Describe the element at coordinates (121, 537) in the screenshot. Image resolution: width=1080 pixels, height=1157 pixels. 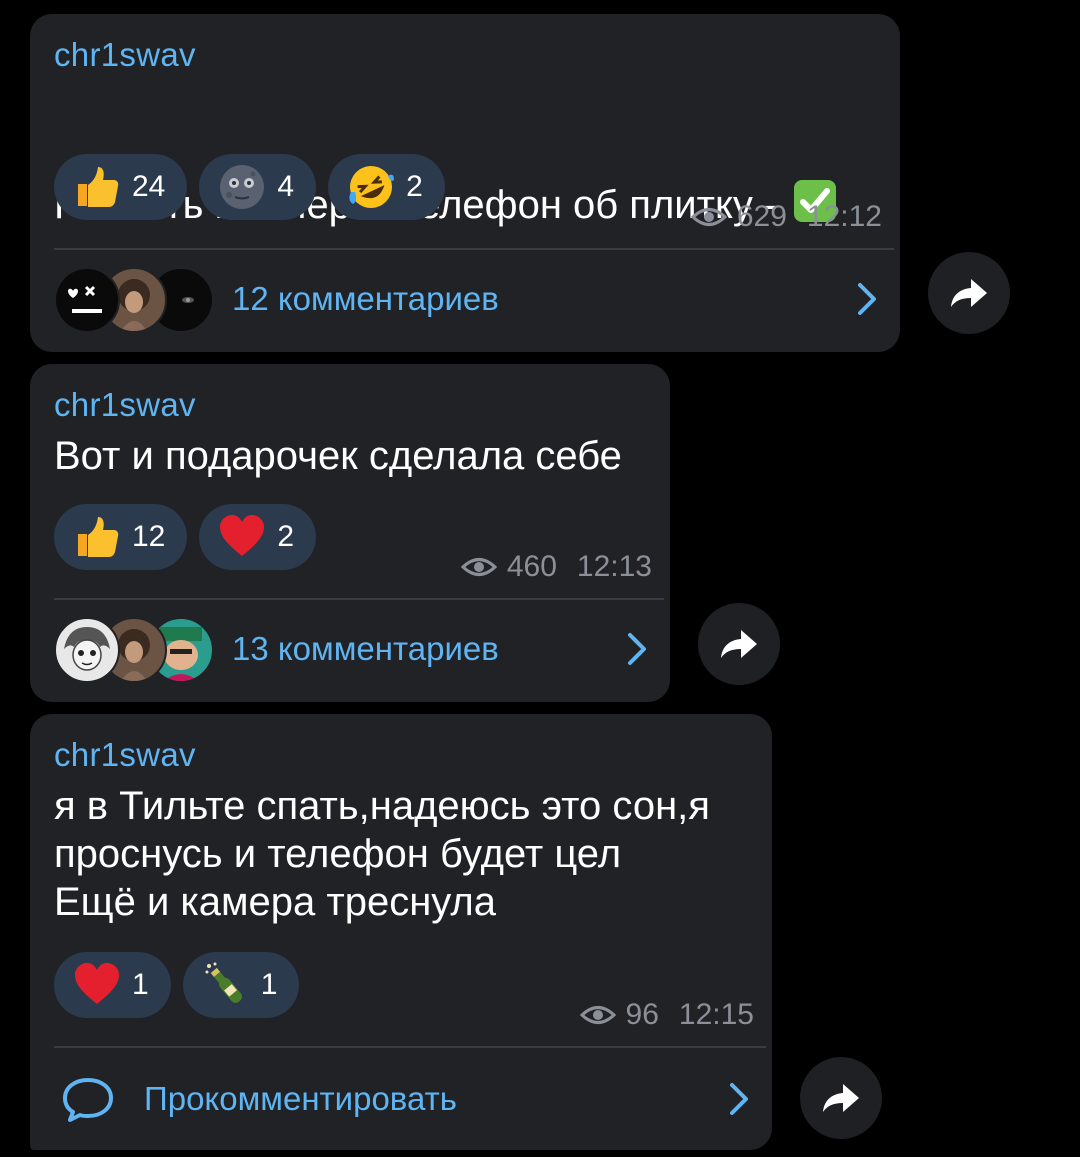
I see `reaction-thumbs-up: 12` at that location.